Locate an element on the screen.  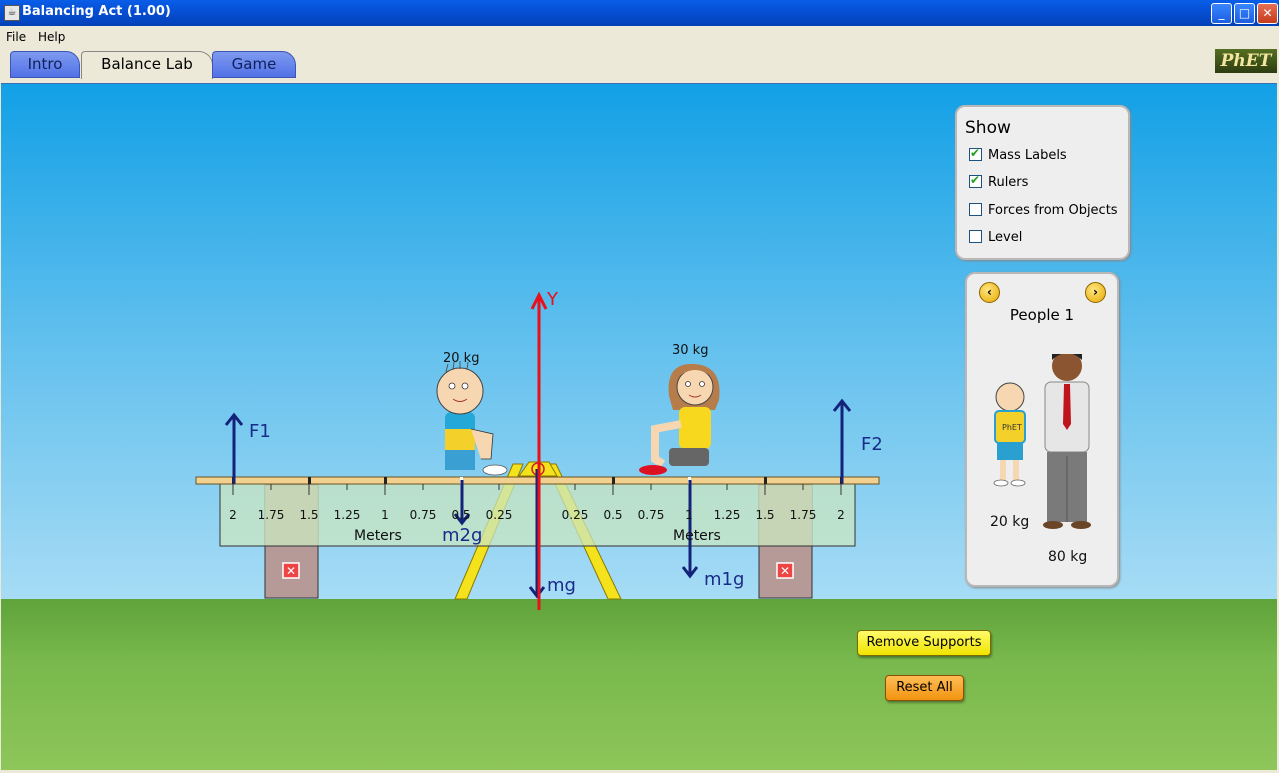
force-arrow-f2 is located at coordinates (842, 441).